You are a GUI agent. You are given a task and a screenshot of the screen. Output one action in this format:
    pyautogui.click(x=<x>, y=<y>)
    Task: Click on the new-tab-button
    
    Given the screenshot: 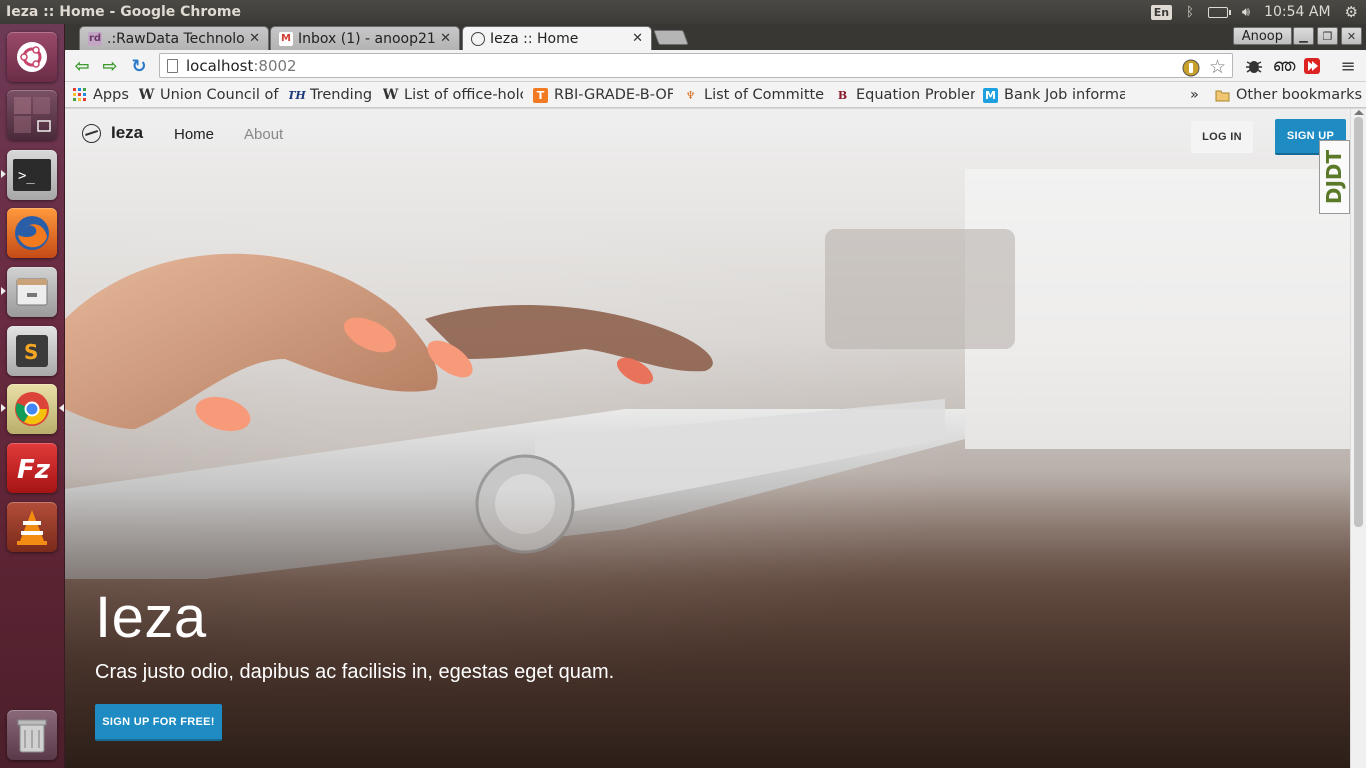 What is the action you would take?
    pyautogui.click(x=671, y=37)
    